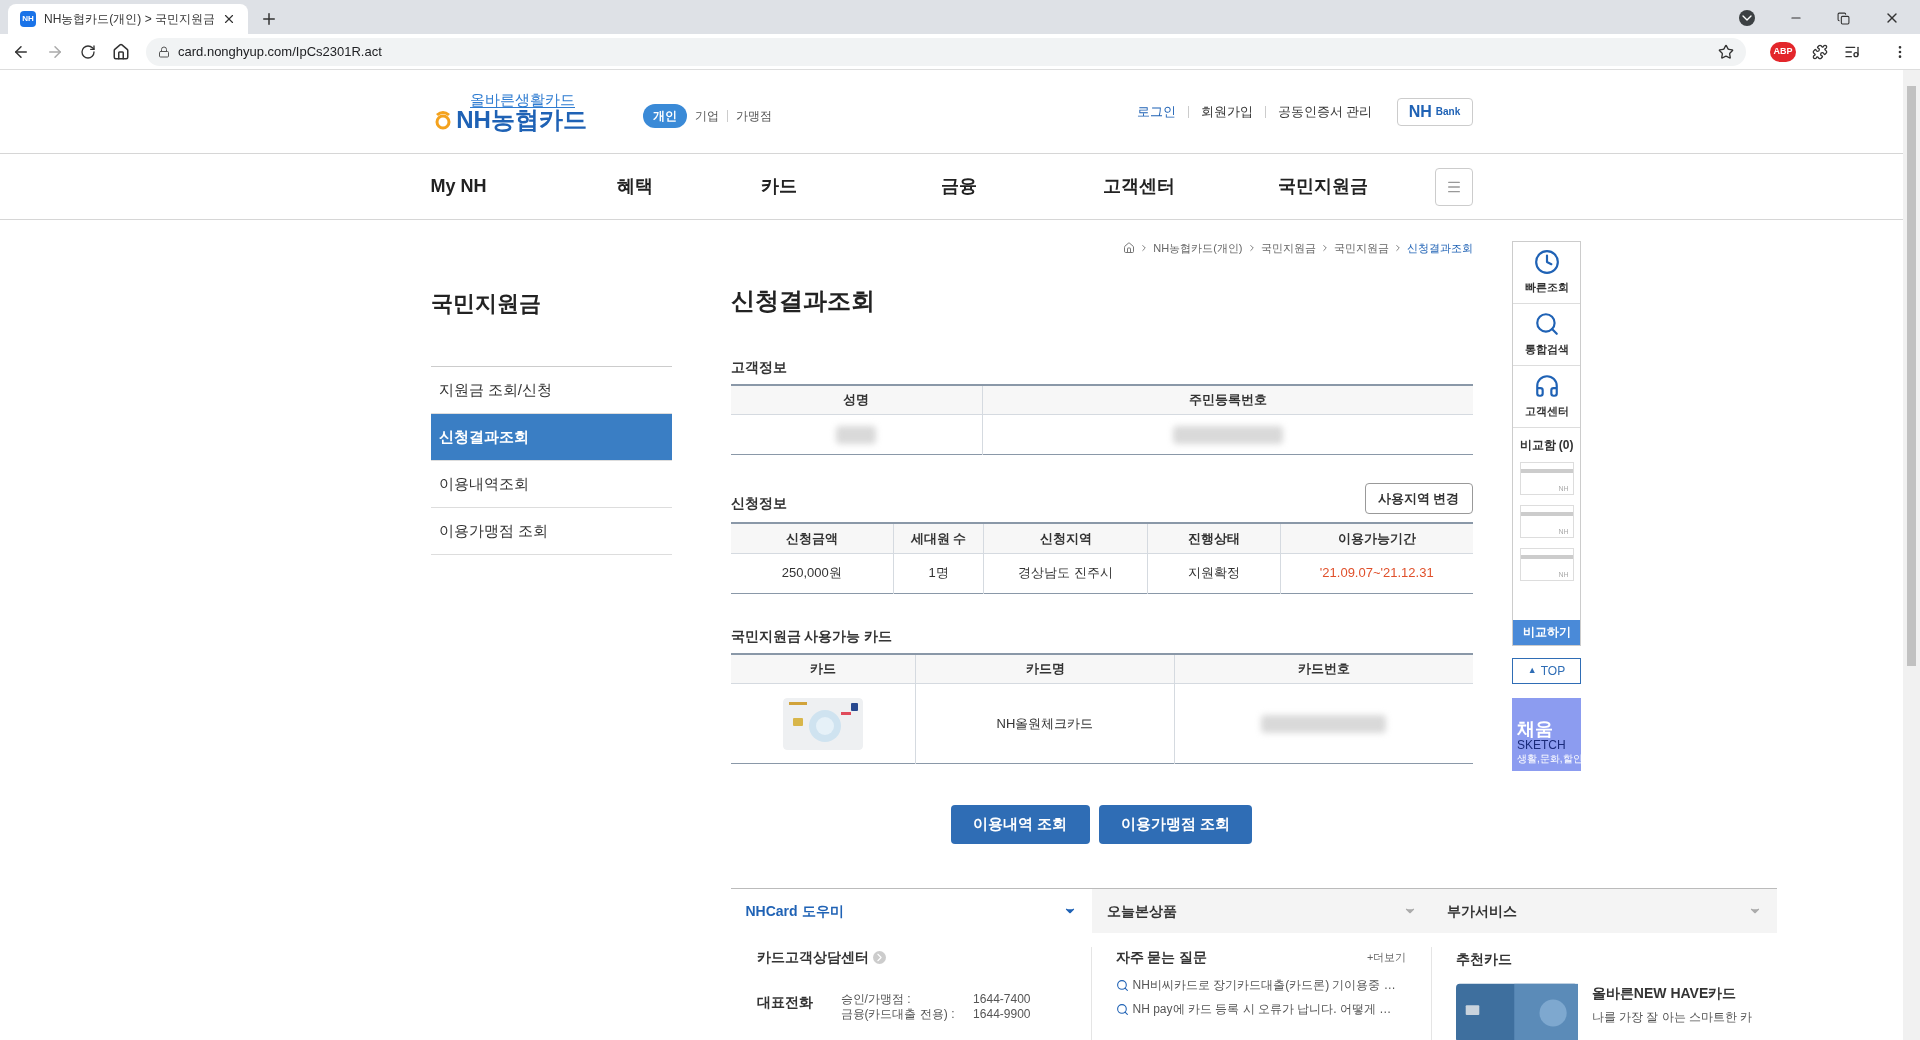 This screenshot has width=1920, height=1040. Describe the element at coordinates (1356, 186) in the screenshot. I see `nav-item: 국민지원금` at that location.